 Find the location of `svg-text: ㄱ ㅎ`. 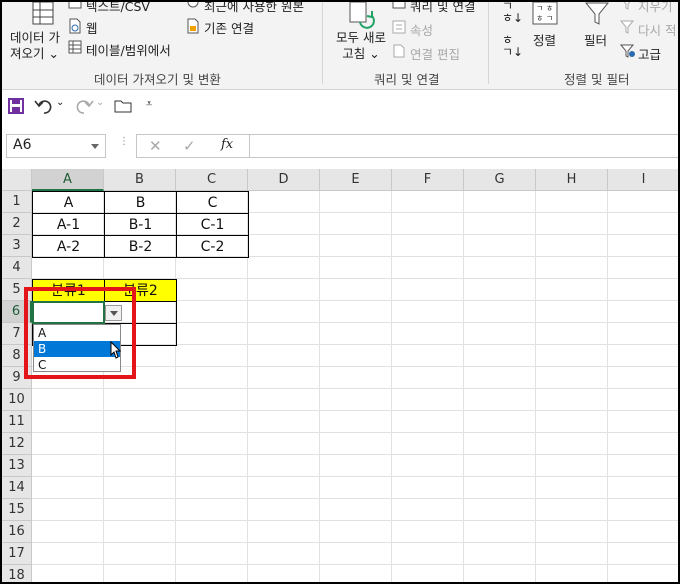

svg-text: ㄱ ㅎ is located at coordinates (544, 8).